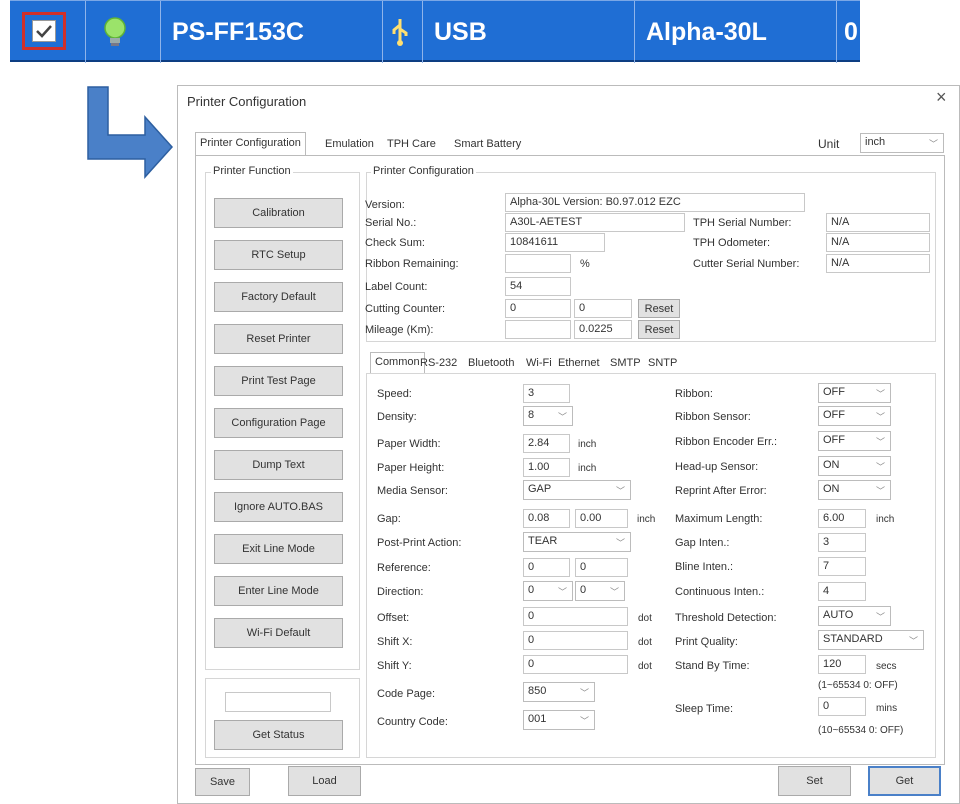  What do you see at coordinates (854, 490) in the screenshot?
I see `reprint-after-error-select: ON ﹀` at bounding box center [854, 490].